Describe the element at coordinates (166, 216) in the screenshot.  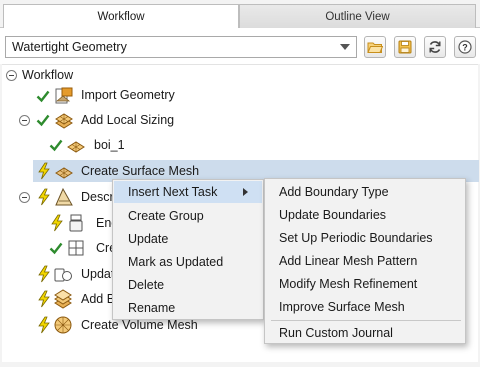
I see `menu-item-label: Create Group` at that location.